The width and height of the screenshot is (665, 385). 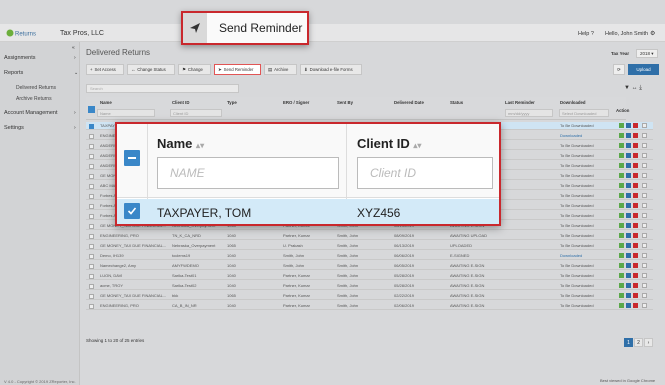 What do you see at coordinates (36, 88) in the screenshot?
I see `sidebar-sub-delivered: Delivered Returns` at bounding box center [36, 88].